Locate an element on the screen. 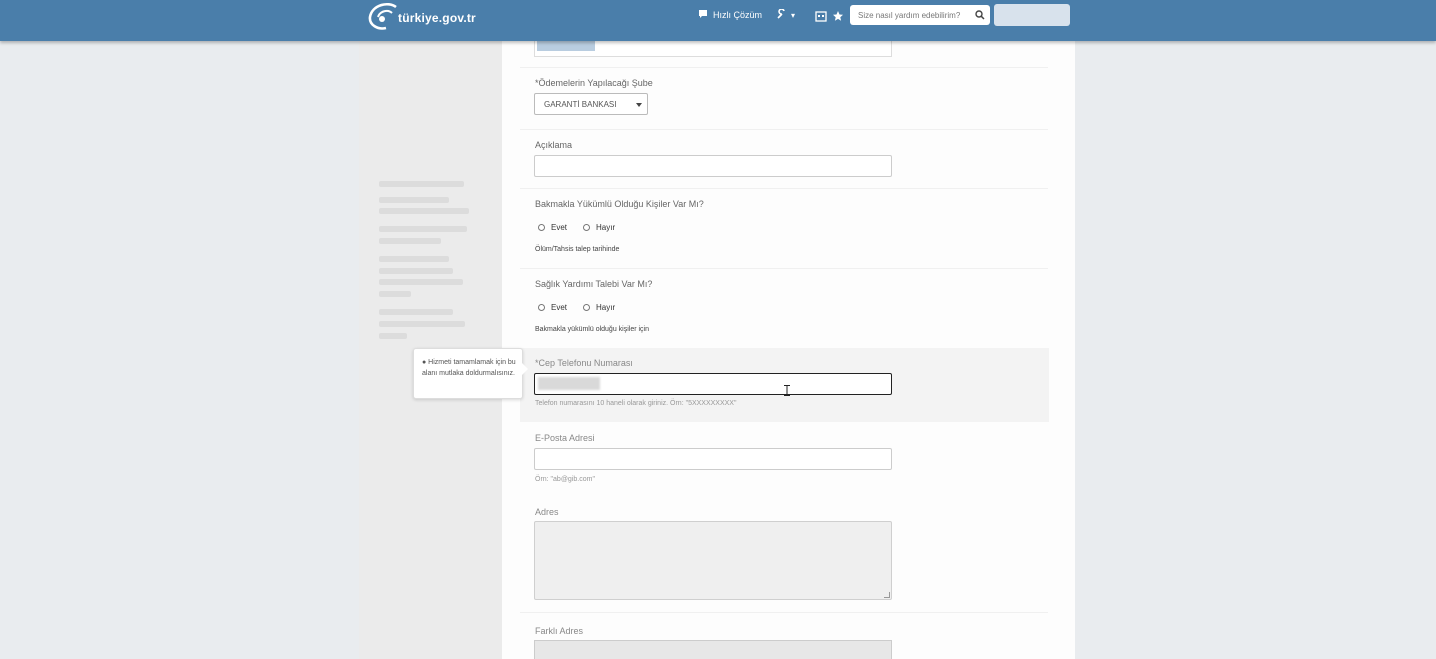 The height and width of the screenshot is (659, 1436). legal-address-label: Farklı Adres is located at coordinates (559, 631).